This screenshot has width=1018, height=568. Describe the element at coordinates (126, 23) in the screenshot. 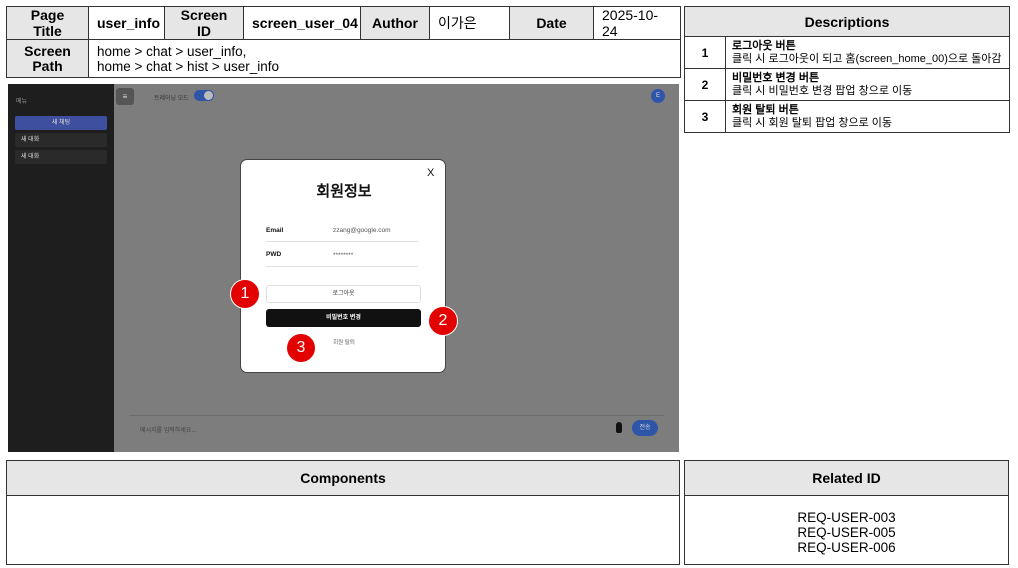

I see `page-title-value: user_info` at that location.